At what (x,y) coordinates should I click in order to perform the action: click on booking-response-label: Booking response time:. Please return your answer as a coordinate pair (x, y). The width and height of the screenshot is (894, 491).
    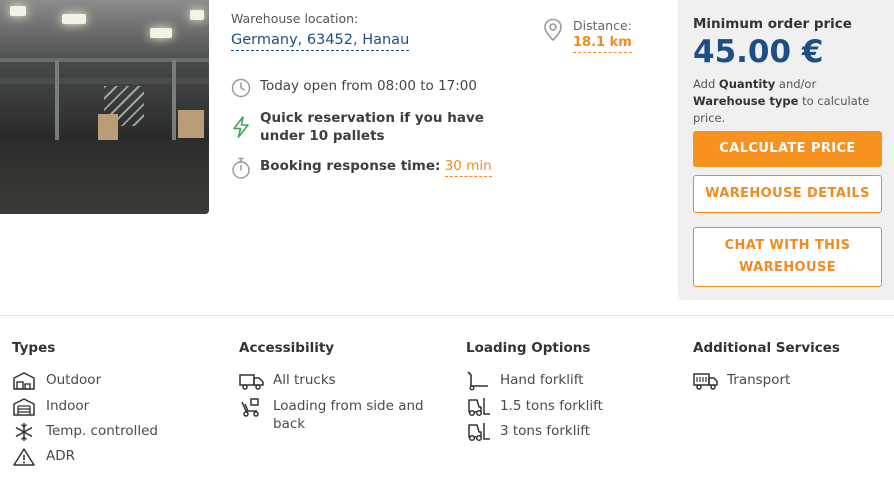
    Looking at the image, I should click on (350, 166).